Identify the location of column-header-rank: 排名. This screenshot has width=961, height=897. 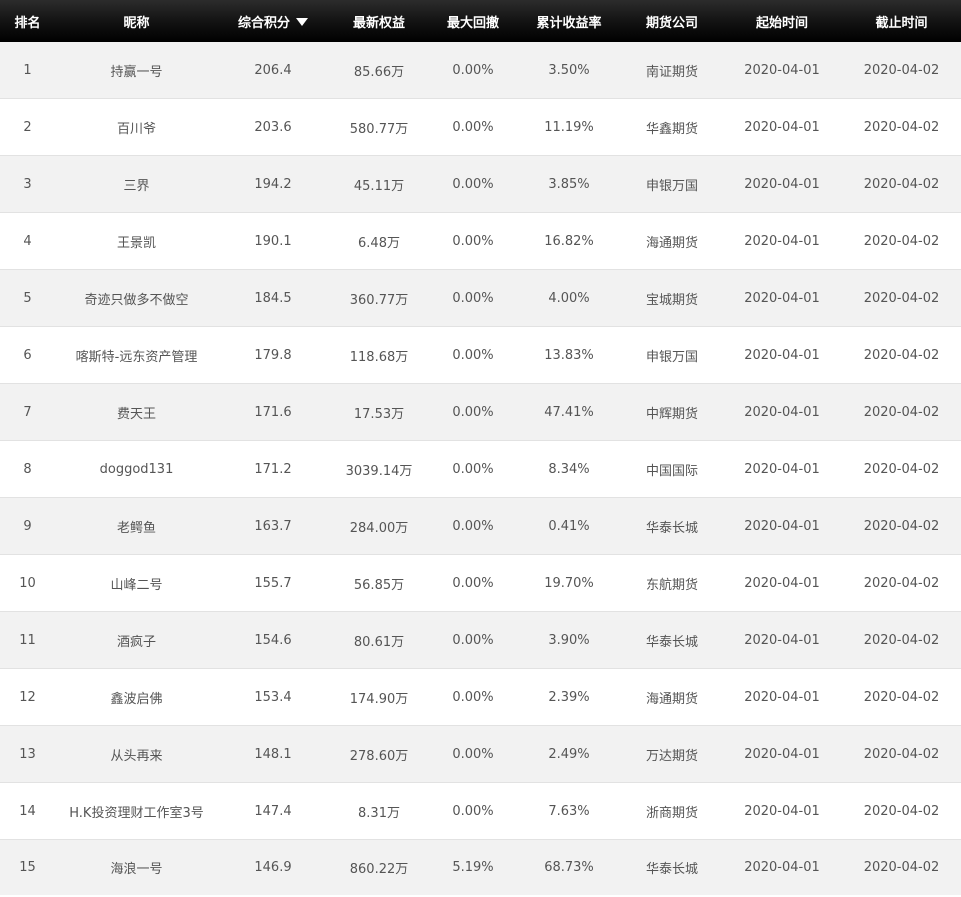
(27, 21).